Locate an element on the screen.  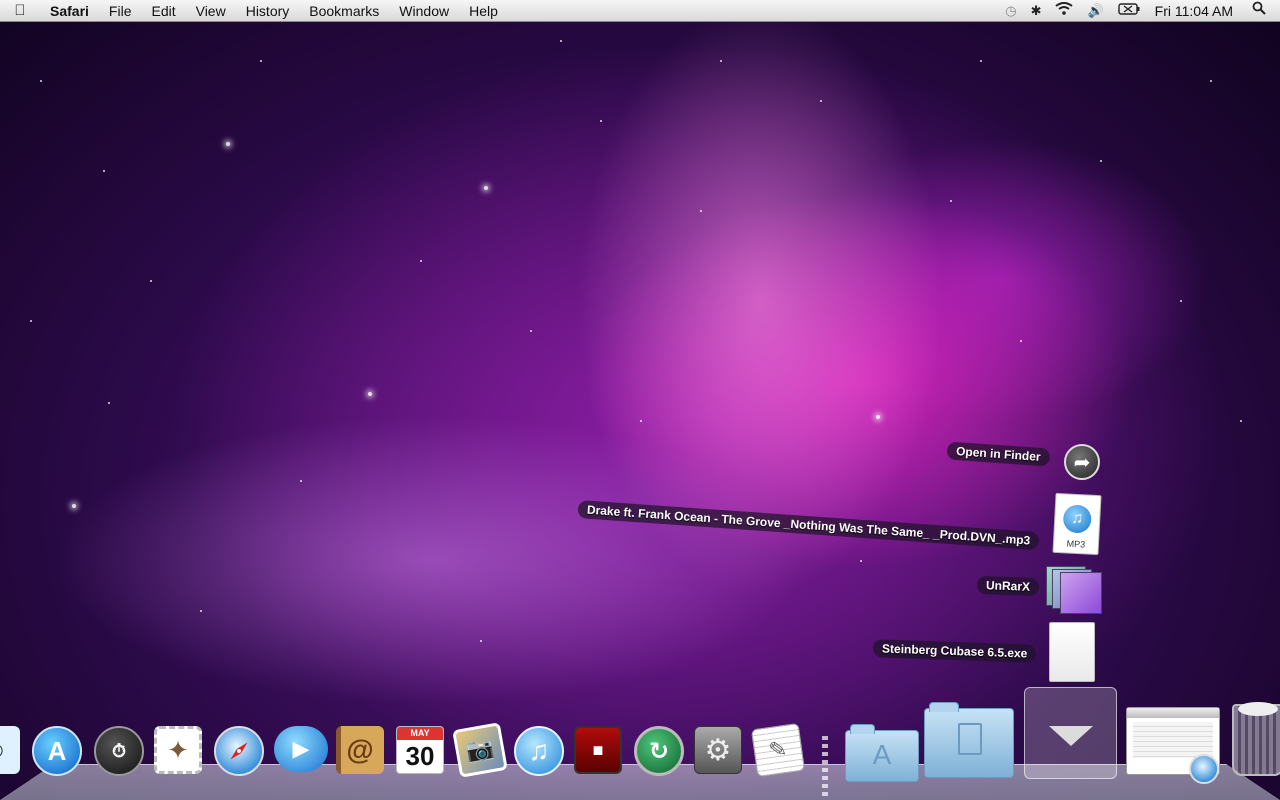
itunes-icon: ♫ is located at coordinates (539, 751).